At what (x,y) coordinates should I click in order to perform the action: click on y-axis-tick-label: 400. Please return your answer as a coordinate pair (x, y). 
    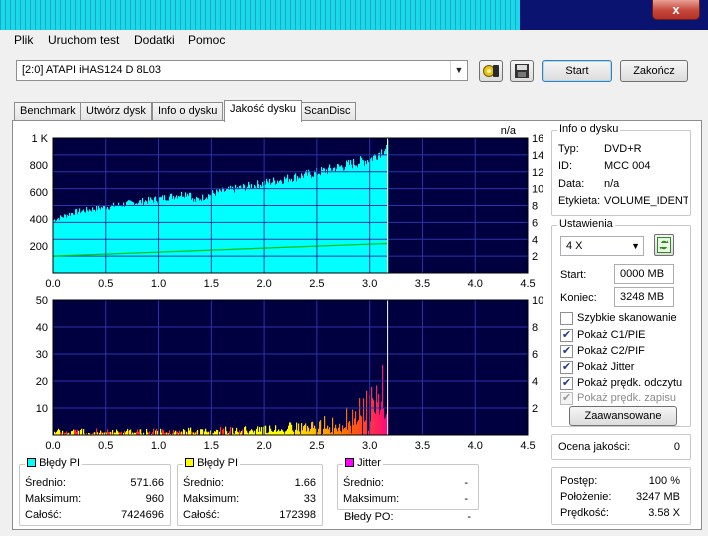
    Looking at the image, I should click on (39, 220).